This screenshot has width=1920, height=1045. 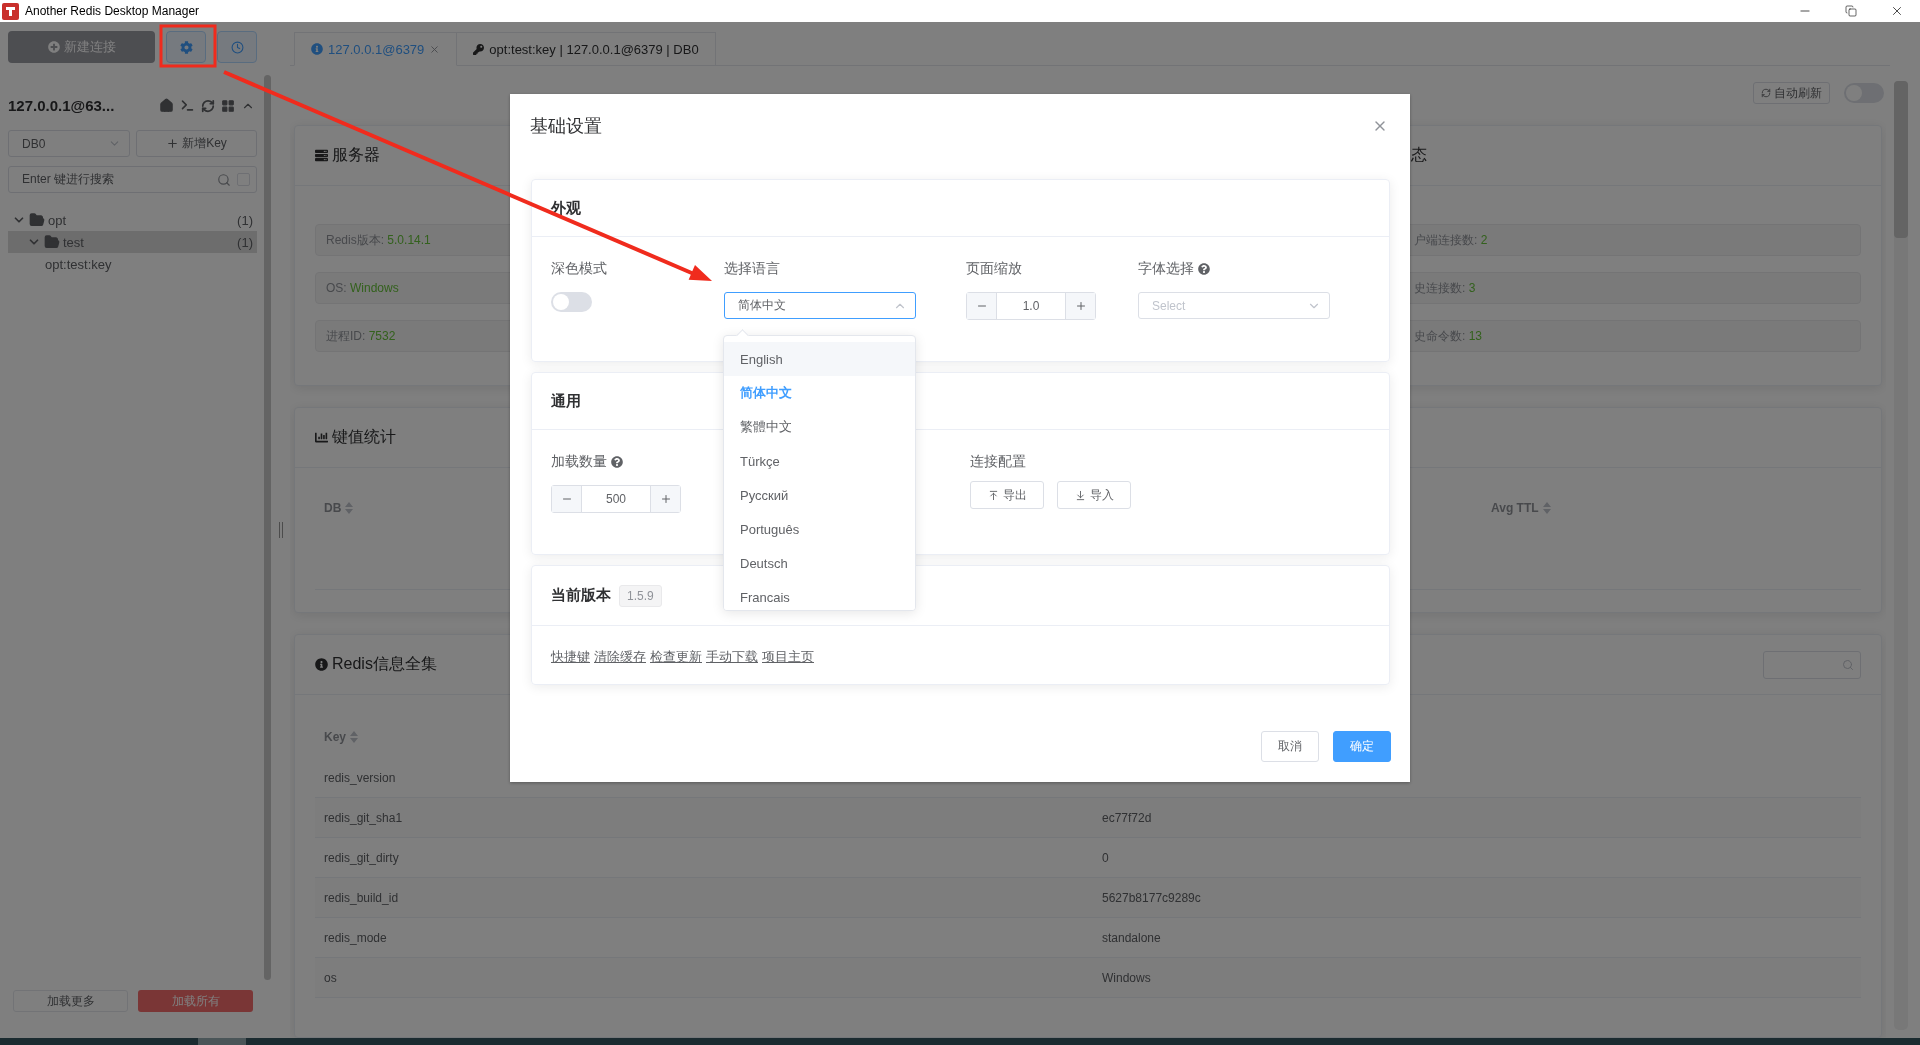 What do you see at coordinates (570, 657) in the screenshot?
I see `link: 快捷键` at bounding box center [570, 657].